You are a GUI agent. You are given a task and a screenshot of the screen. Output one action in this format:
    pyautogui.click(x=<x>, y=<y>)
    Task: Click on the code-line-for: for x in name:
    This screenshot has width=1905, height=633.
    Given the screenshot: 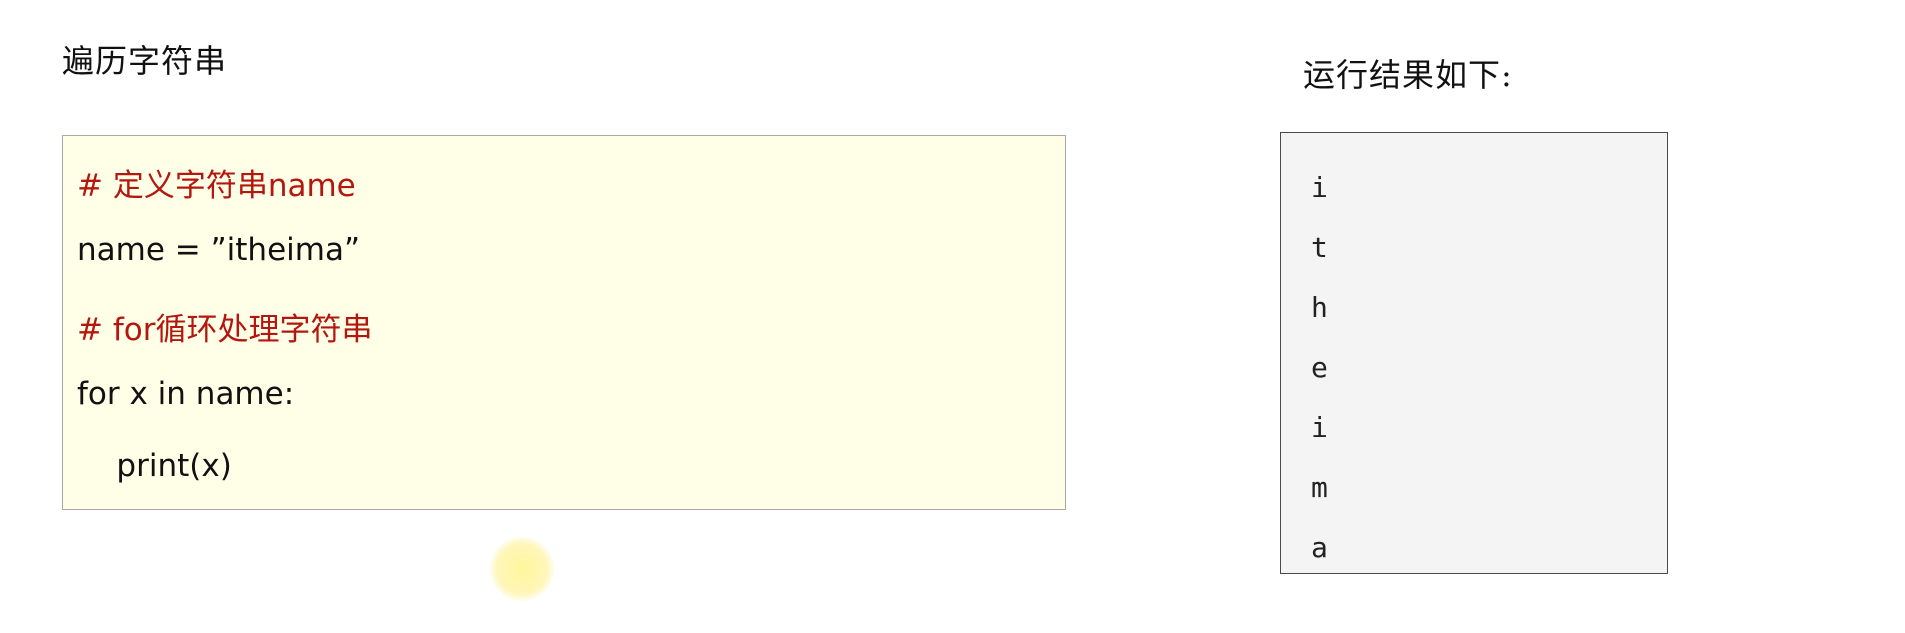 What is the action you would take?
    pyautogui.click(x=186, y=394)
    